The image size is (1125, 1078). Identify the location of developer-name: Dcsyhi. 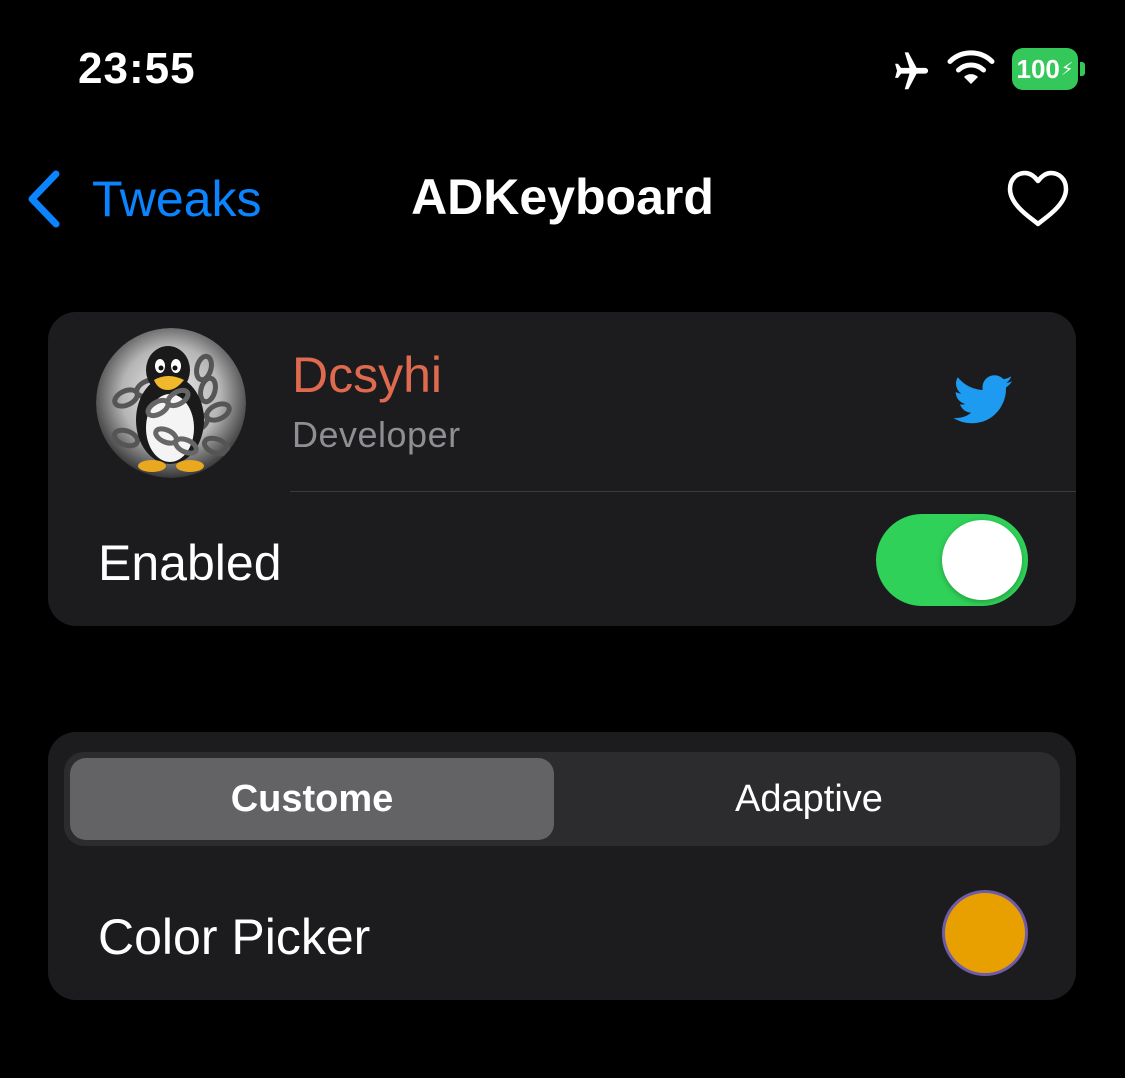
(367, 375).